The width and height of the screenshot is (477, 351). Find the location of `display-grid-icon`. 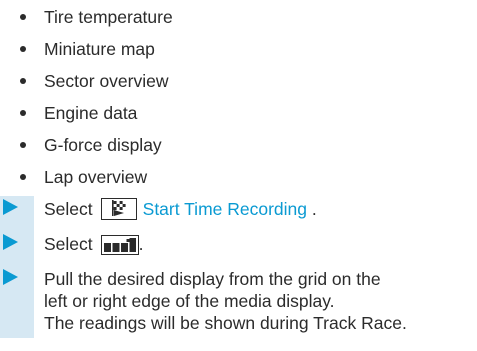

display-grid-icon is located at coordinates (119, 245).